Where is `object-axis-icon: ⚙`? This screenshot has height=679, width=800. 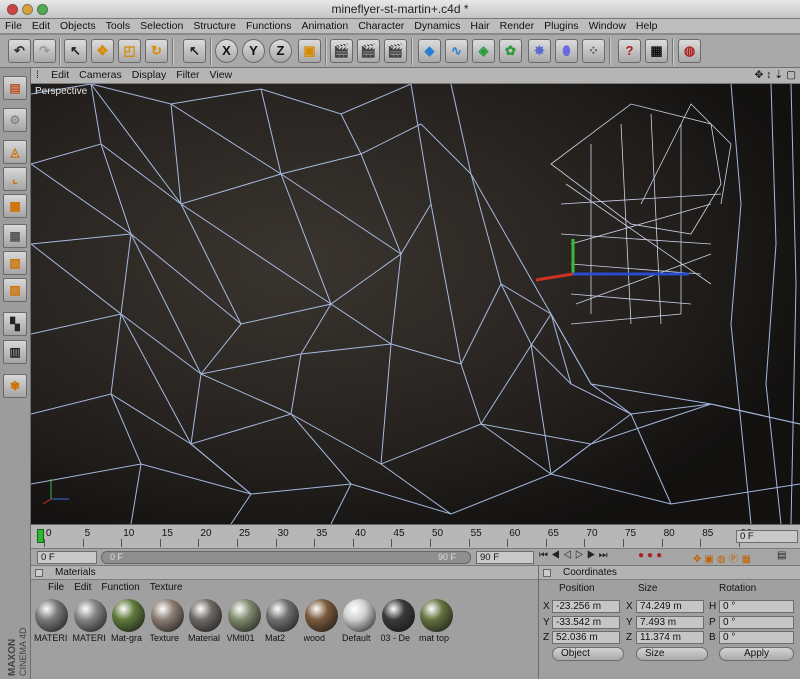
object-axis-icon: ⚙ is located at coordinates (15, 120).